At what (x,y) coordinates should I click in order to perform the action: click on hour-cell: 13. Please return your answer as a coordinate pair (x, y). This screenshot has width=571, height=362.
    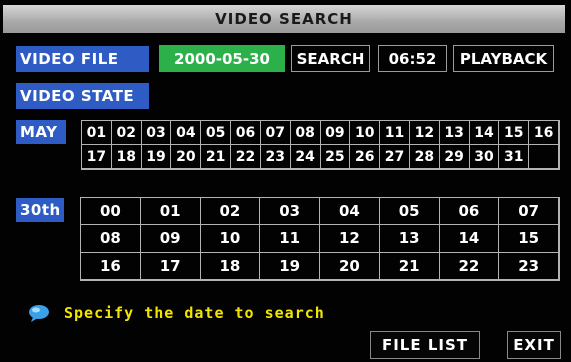
    Looking at the image, I should click on (409, 239).